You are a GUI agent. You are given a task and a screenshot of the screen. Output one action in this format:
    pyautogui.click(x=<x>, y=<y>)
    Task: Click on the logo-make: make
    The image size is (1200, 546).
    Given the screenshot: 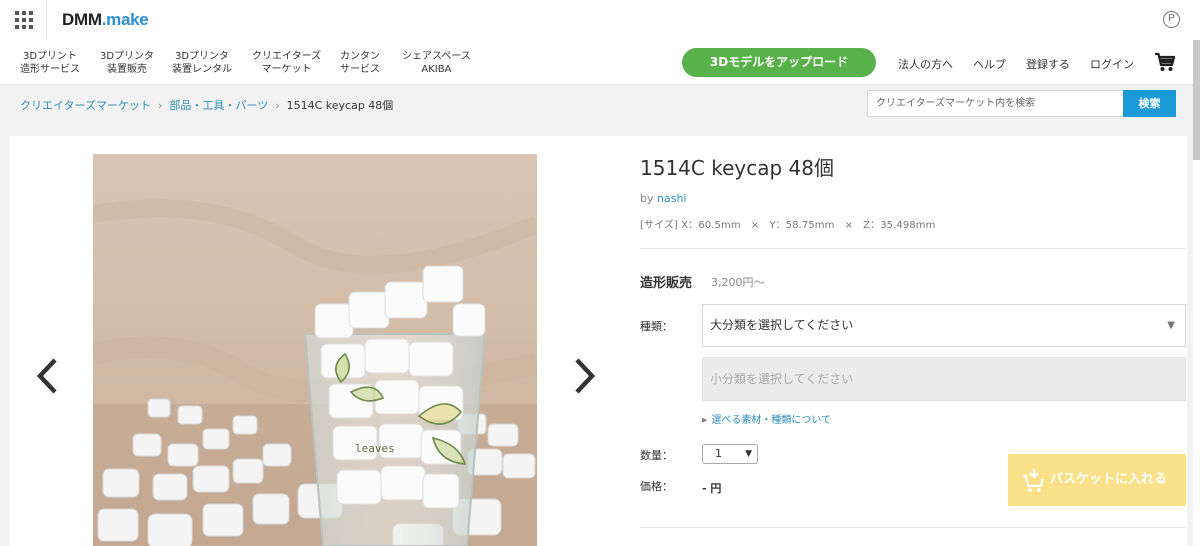 What is the action you would take?
    pyautogui.click(x=127, y=19)
    